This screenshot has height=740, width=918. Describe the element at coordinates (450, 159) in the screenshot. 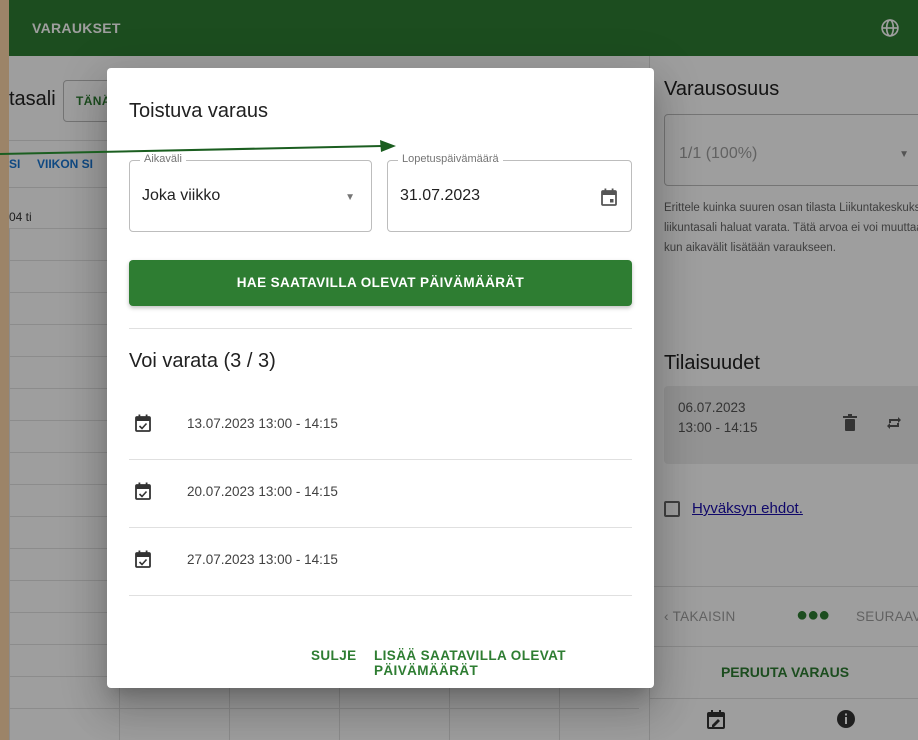

I see `end-date-label: Lopetuspäivämäärä` at that location.